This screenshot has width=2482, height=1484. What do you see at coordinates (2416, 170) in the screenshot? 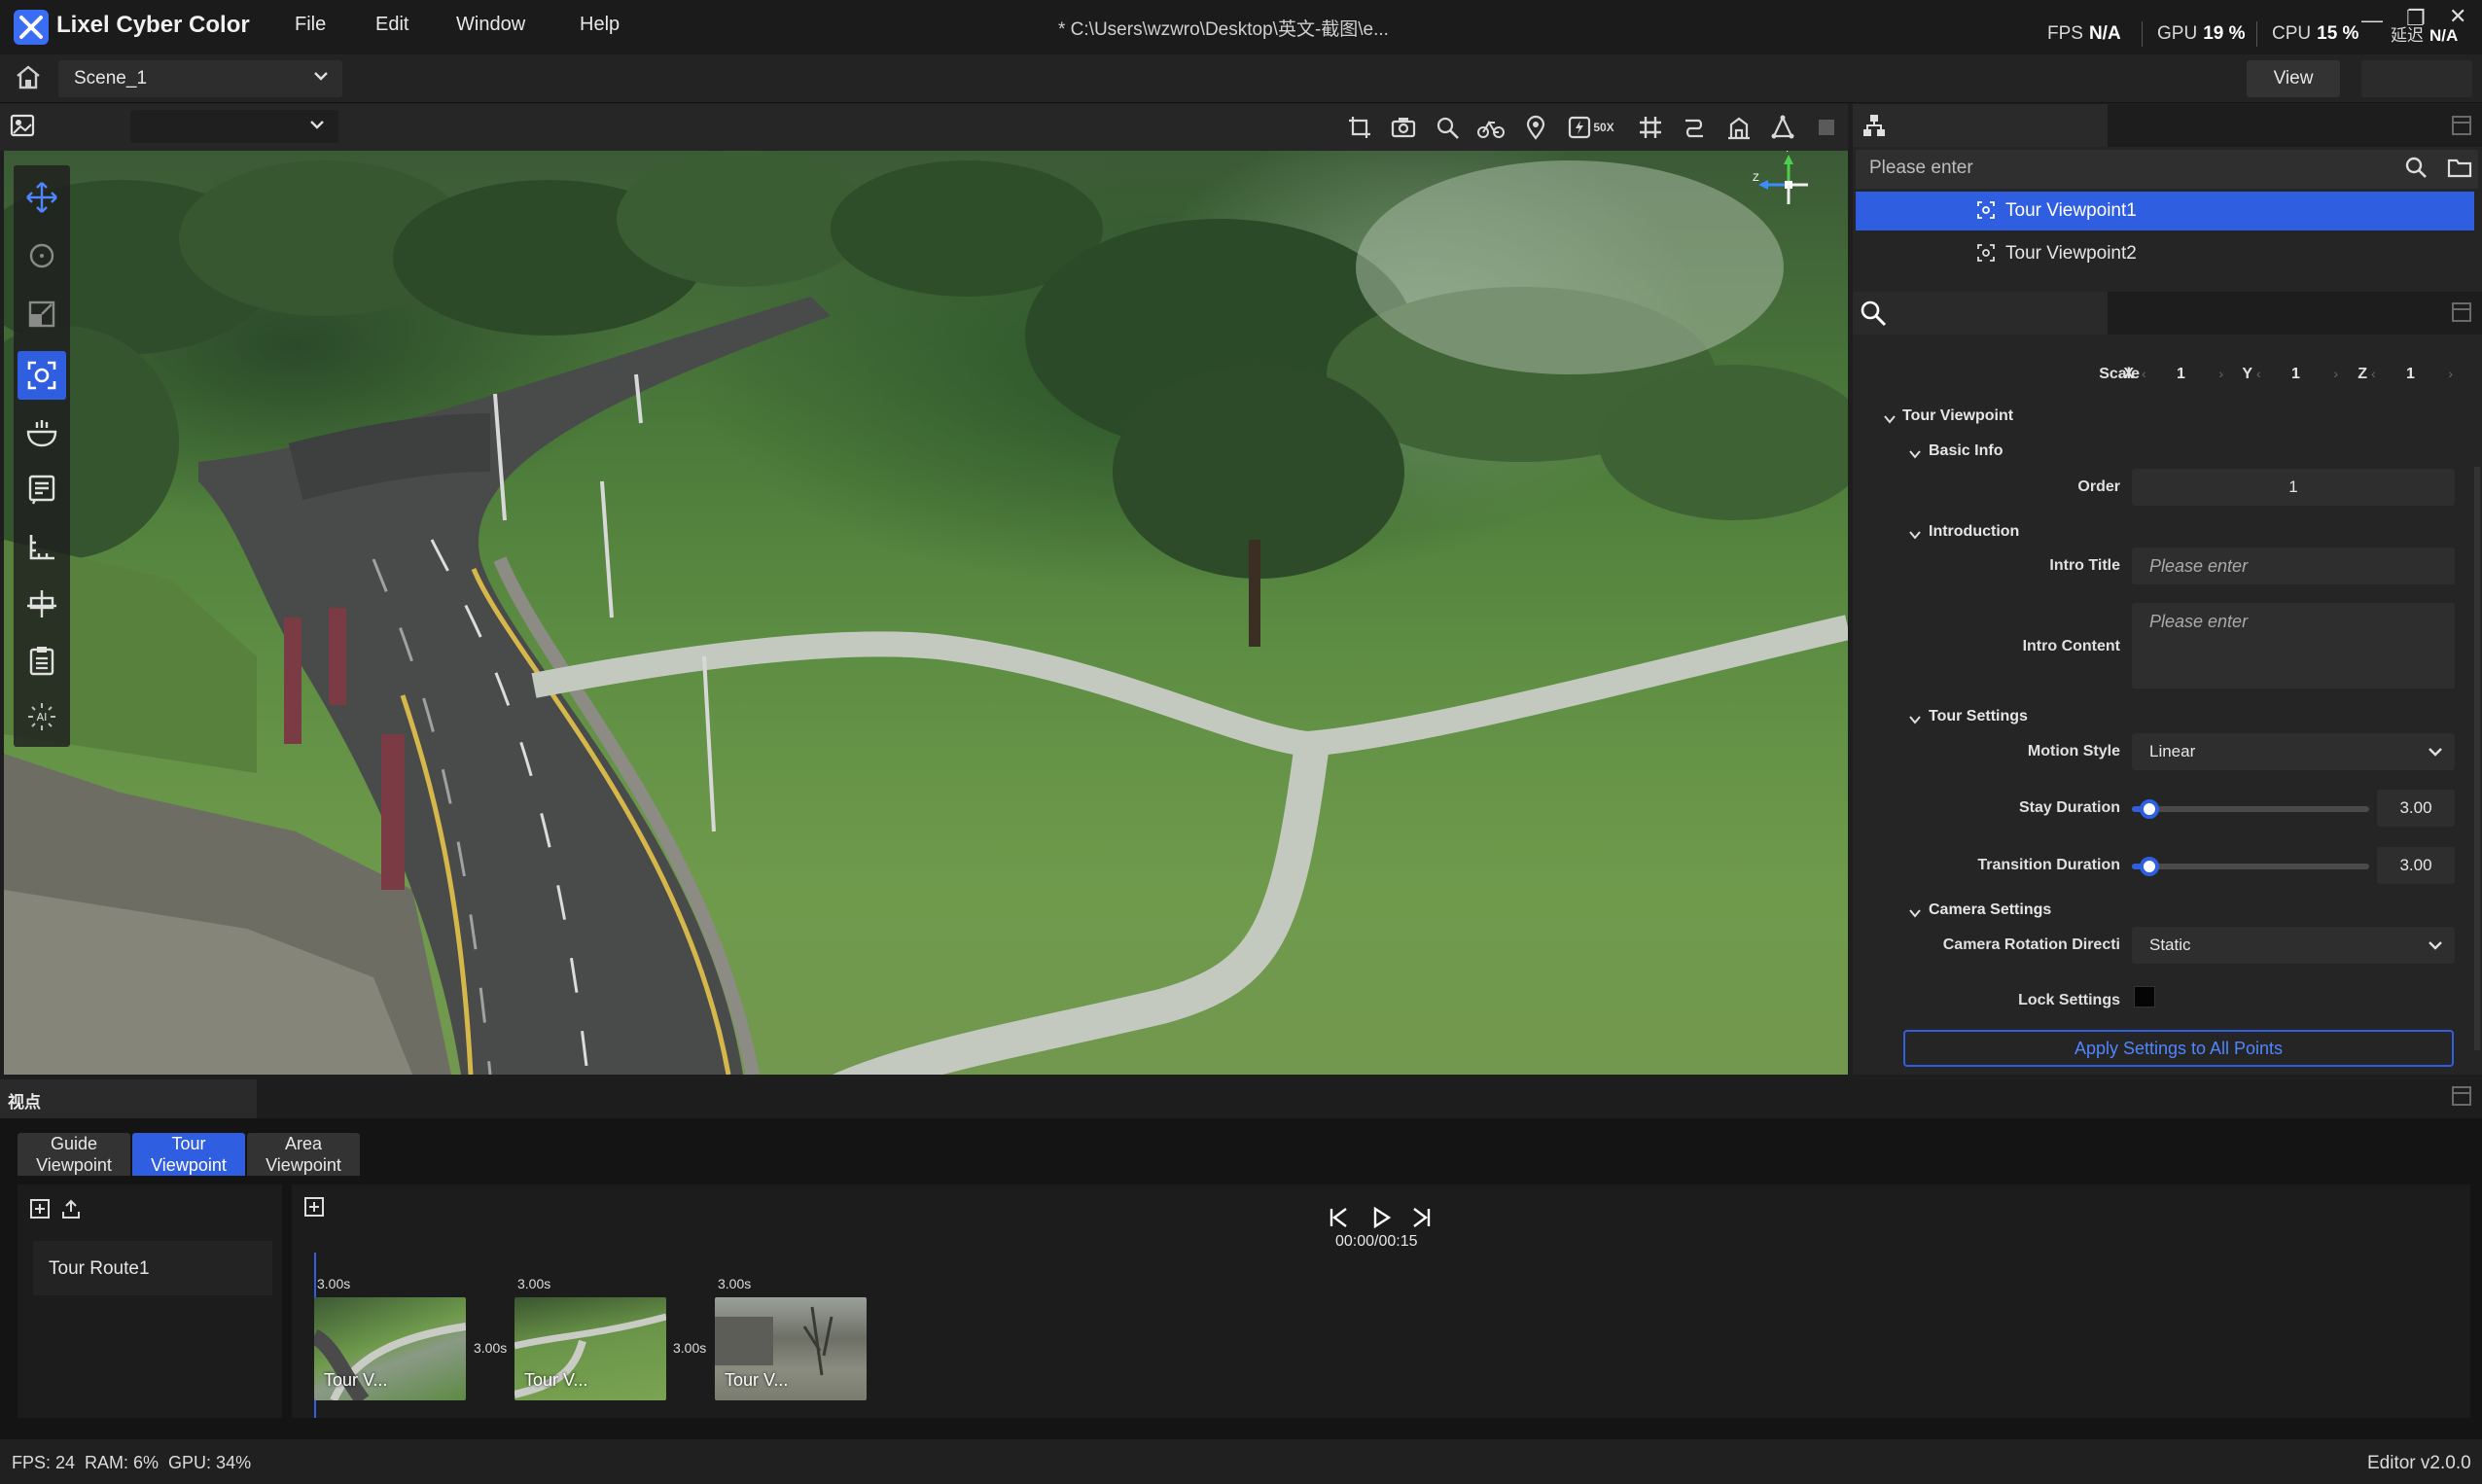
I see `search-icon` at bounding box center [2416, 170].